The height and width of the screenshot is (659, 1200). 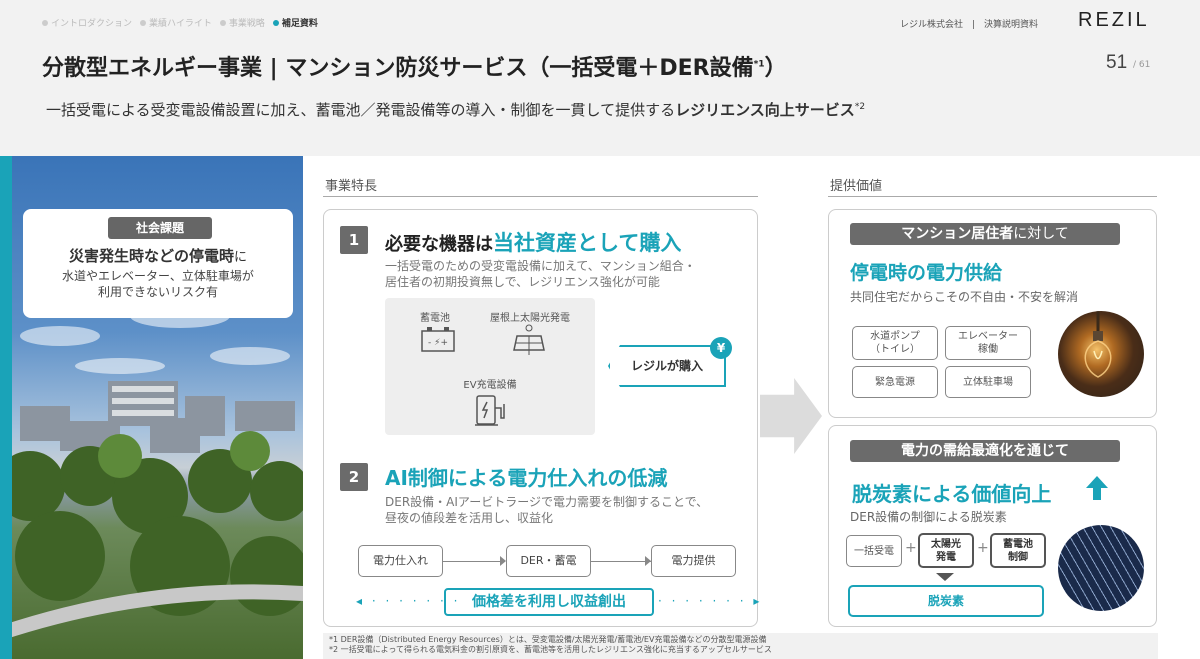 What do you see at coordinates (435, 318) in the screenshot?
I see `equipment-label: 蓄電池` at bounding box center [435, 318].